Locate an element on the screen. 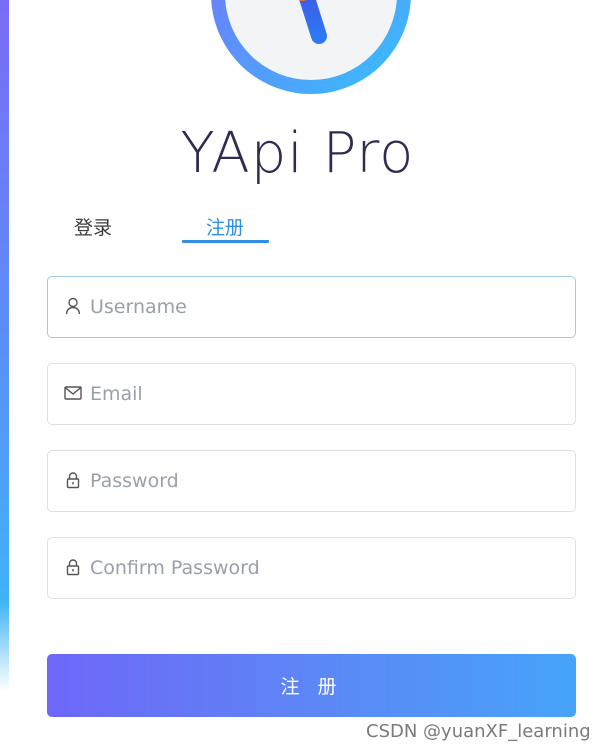  auth-tabs: 登录 注册 is located at coordinates (311, 228).